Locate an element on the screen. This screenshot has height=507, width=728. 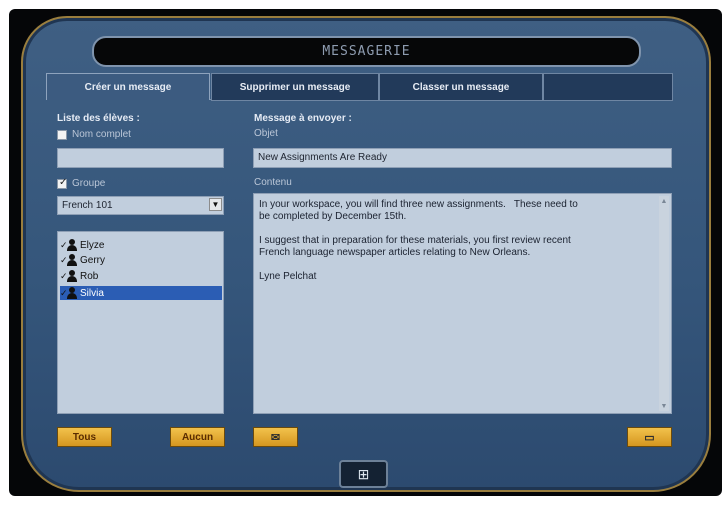
select-all-label: Tous is located at coordinates (84, 437).